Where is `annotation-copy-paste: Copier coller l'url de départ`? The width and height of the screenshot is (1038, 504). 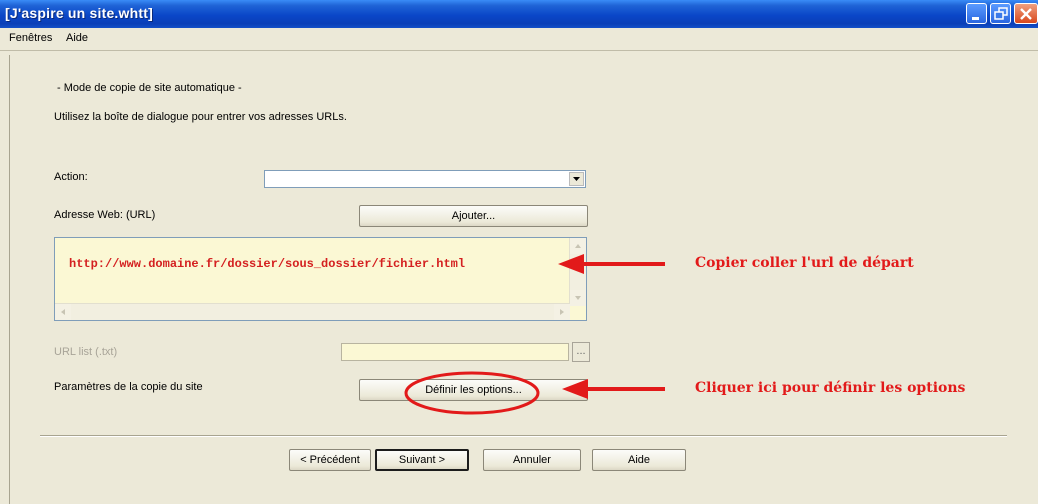 annotation-copy-paste: Copier coller l'url de départ is located at coordinates (804, 263).